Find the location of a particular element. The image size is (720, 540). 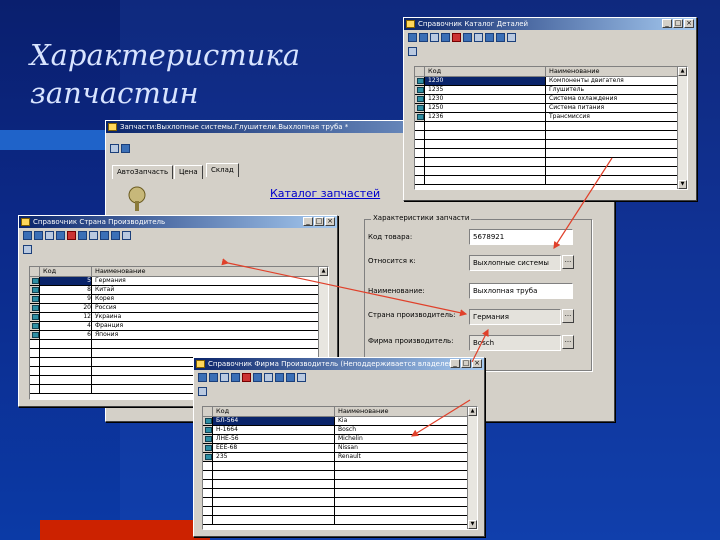

arrow-firm-to-bosch is located at coordinates (440, 418).